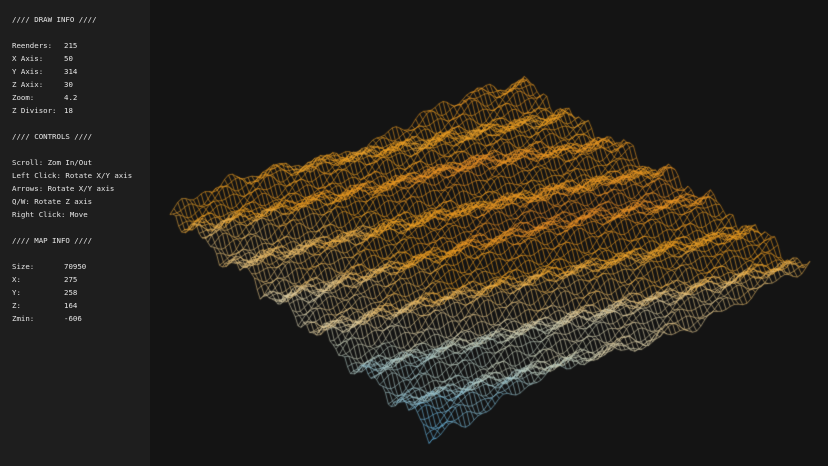  I want to click on draw-info-value: 50, so click(68, 58).